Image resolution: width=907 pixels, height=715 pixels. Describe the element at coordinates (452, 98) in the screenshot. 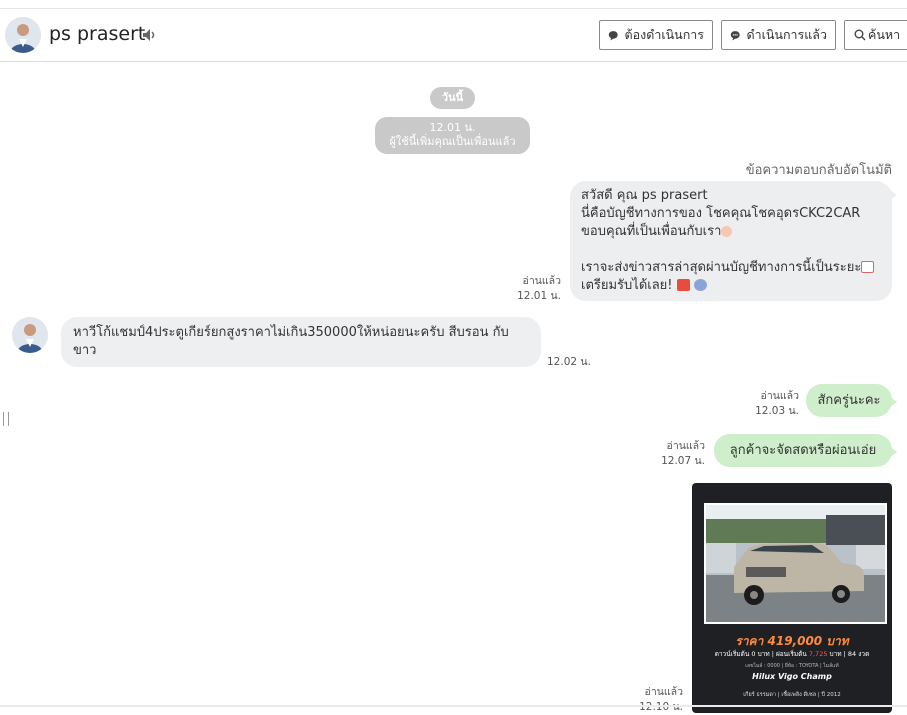

I see `date-pill: วันนี้` at that location.